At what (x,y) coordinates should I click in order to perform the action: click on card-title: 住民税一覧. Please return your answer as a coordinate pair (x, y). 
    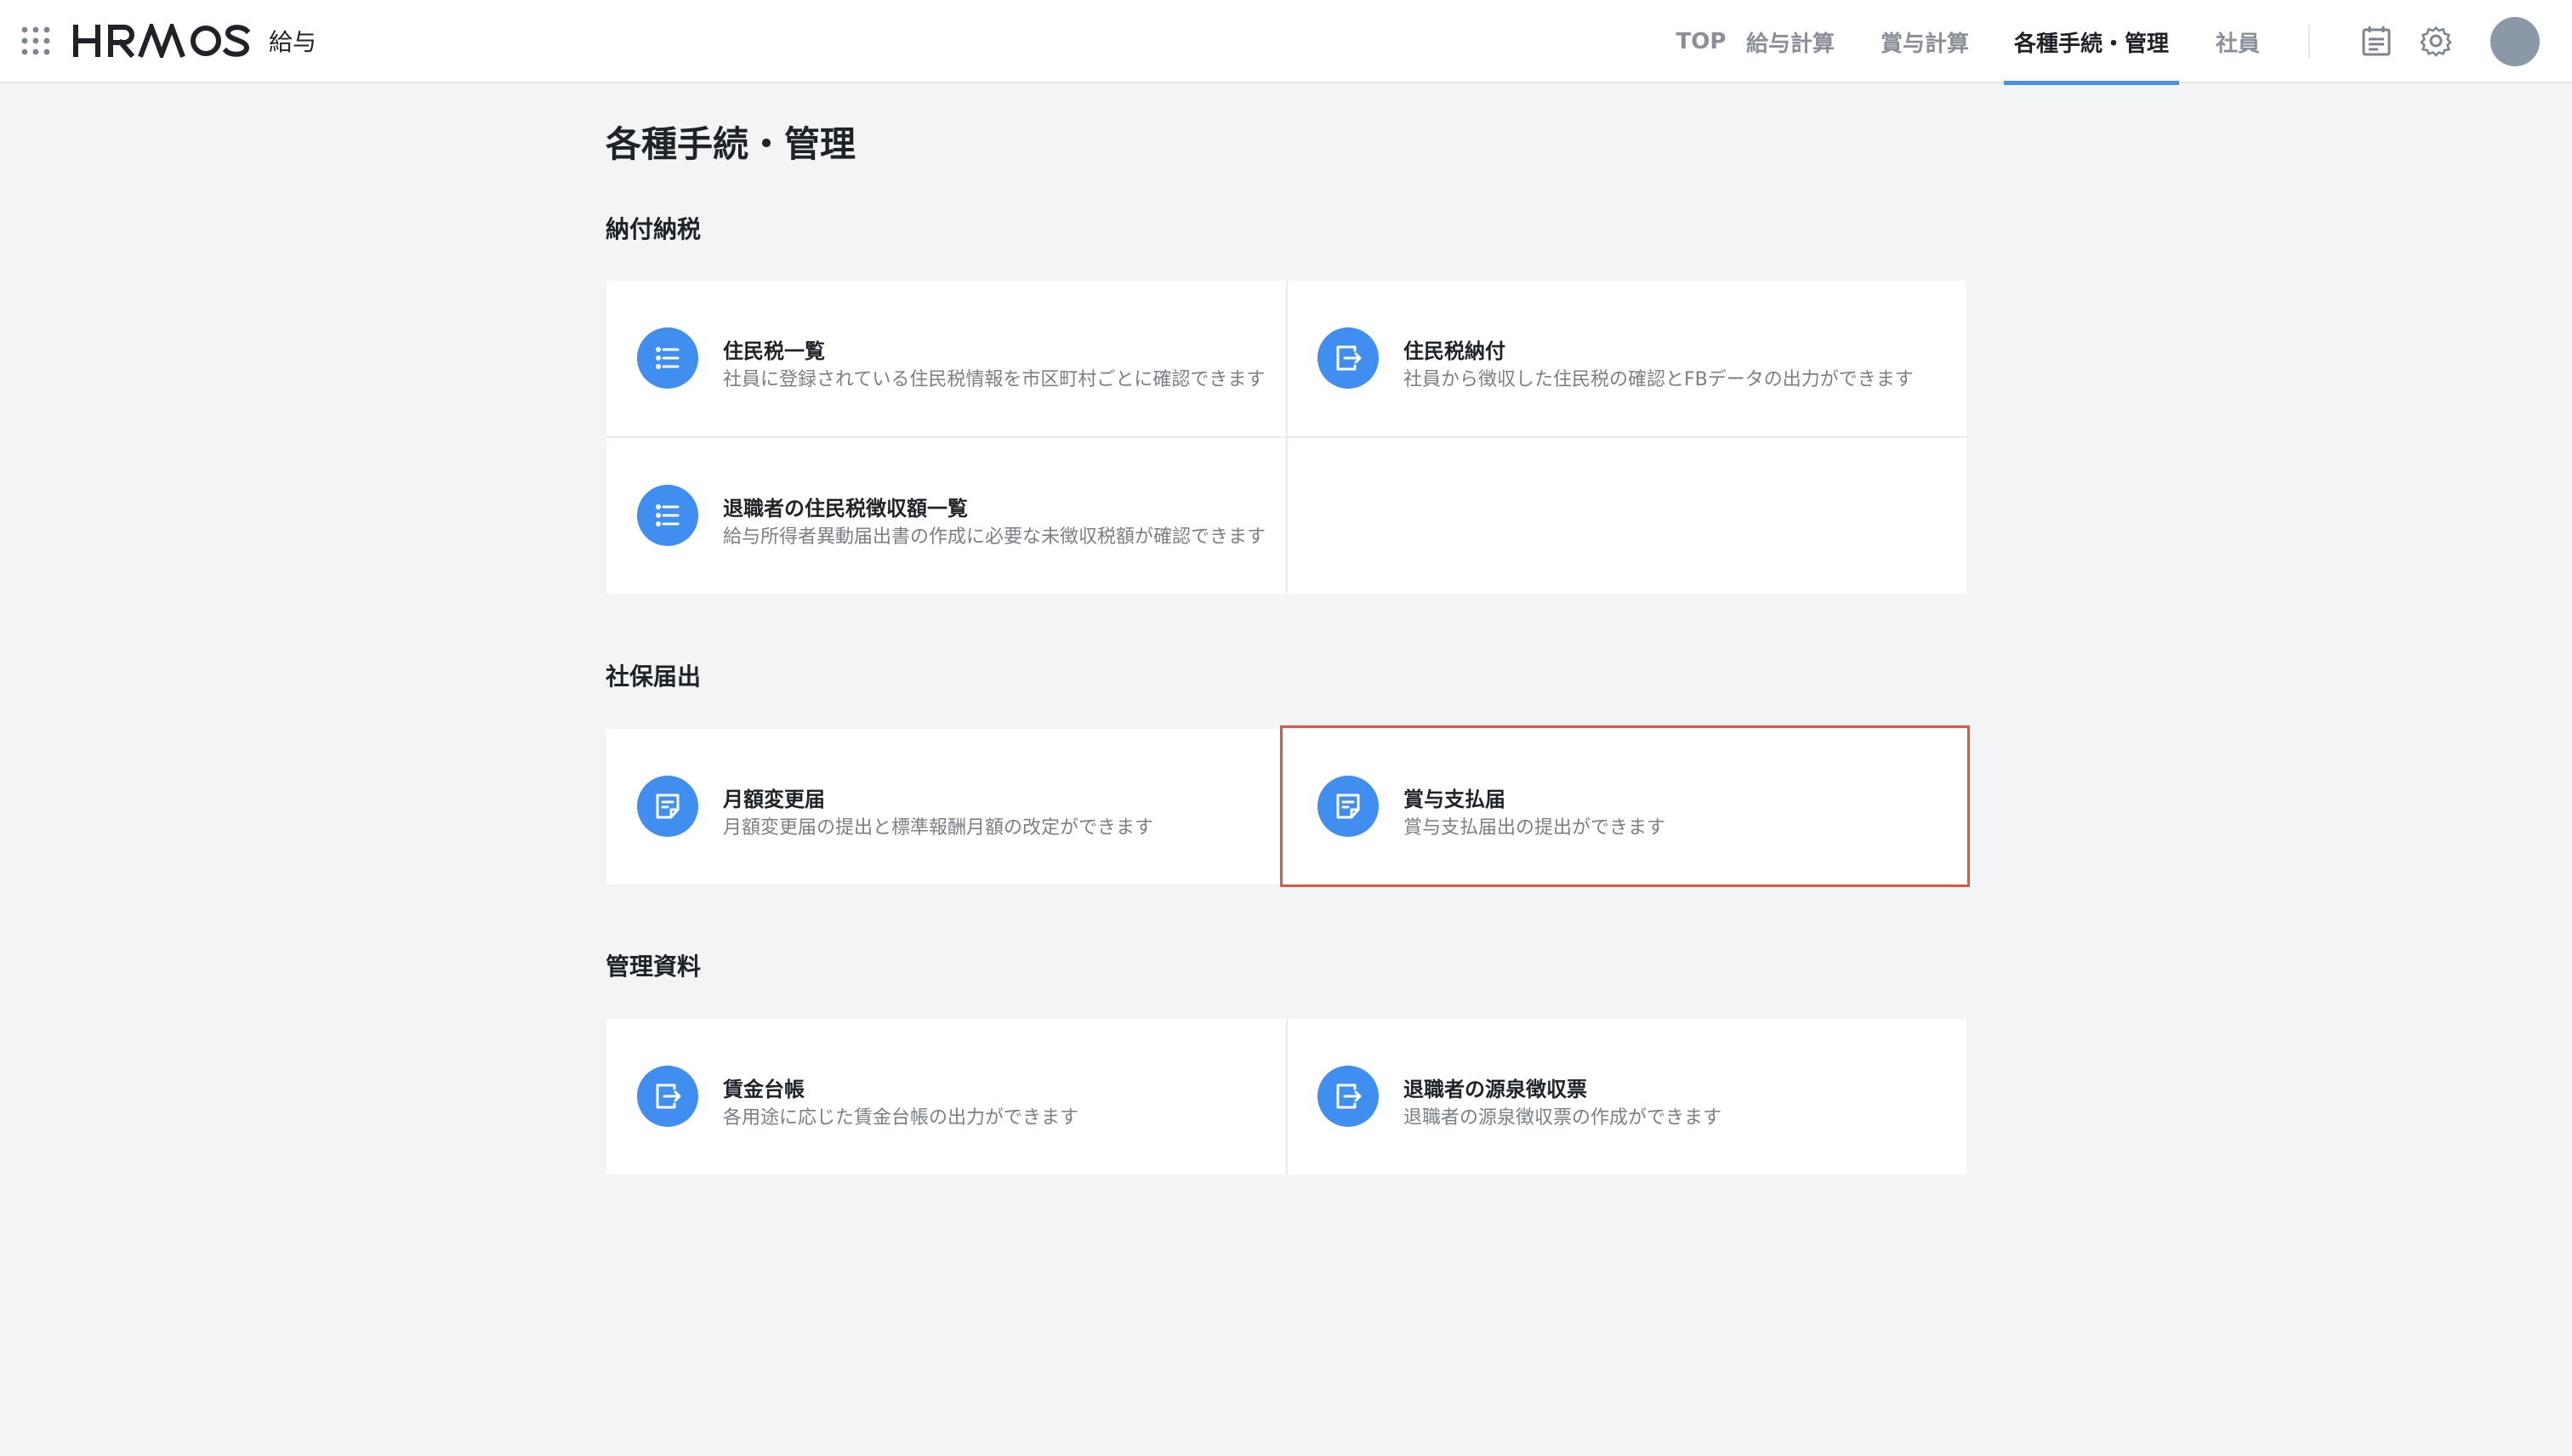
    Looking at the image, I should click on (774, 351).